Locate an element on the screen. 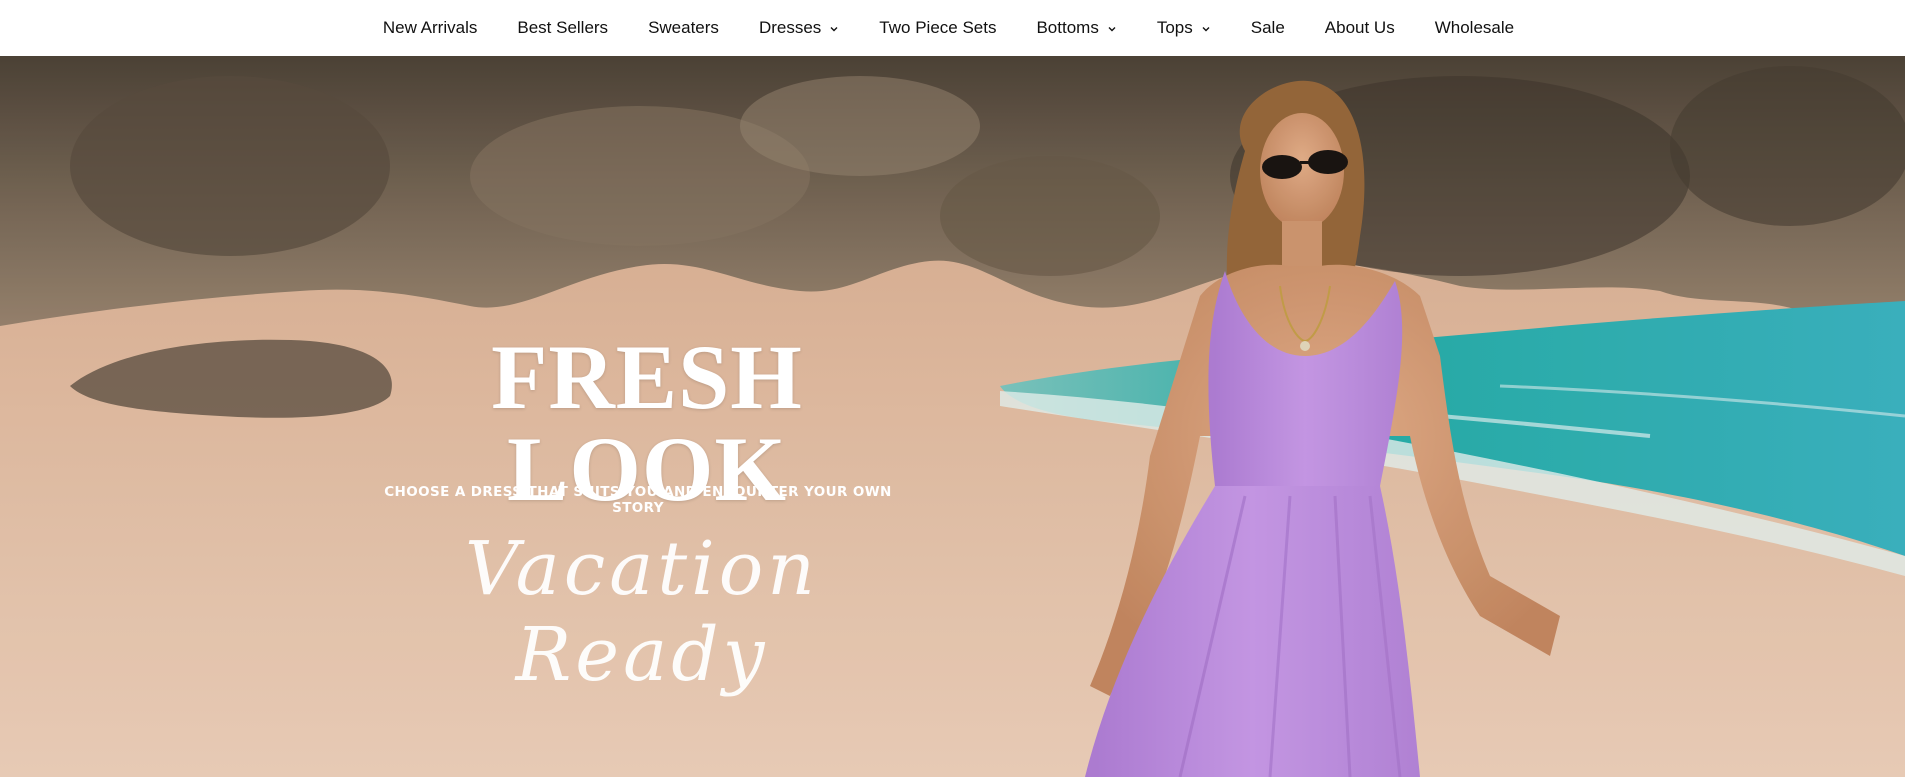 The width and height of the screenshot is (1905, 777). nav-item-dresses: Dresses is located at coordinates (799, 28).